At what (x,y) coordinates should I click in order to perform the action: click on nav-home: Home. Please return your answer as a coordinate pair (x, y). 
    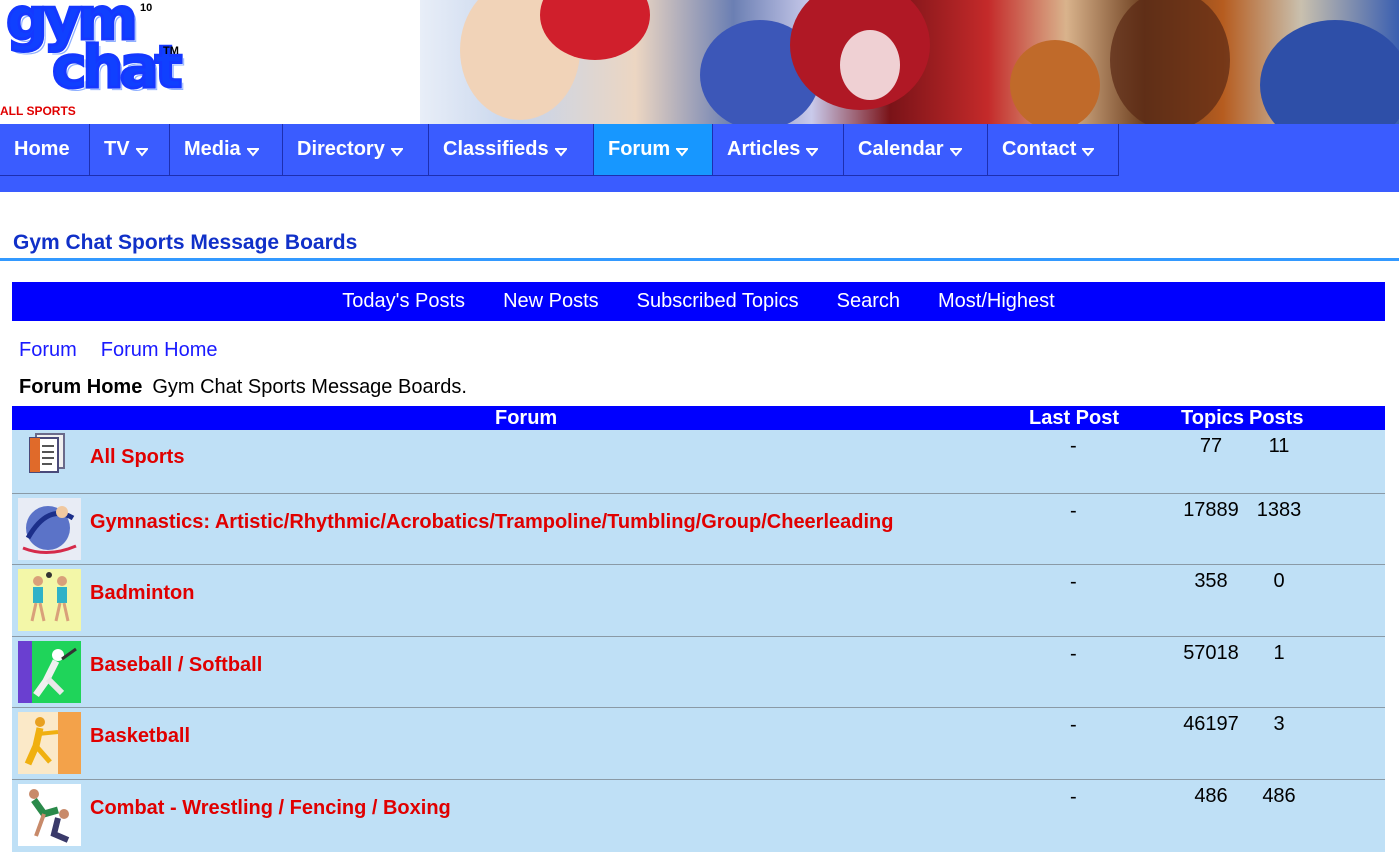
    Looking at the image, I should click on (45, 150).